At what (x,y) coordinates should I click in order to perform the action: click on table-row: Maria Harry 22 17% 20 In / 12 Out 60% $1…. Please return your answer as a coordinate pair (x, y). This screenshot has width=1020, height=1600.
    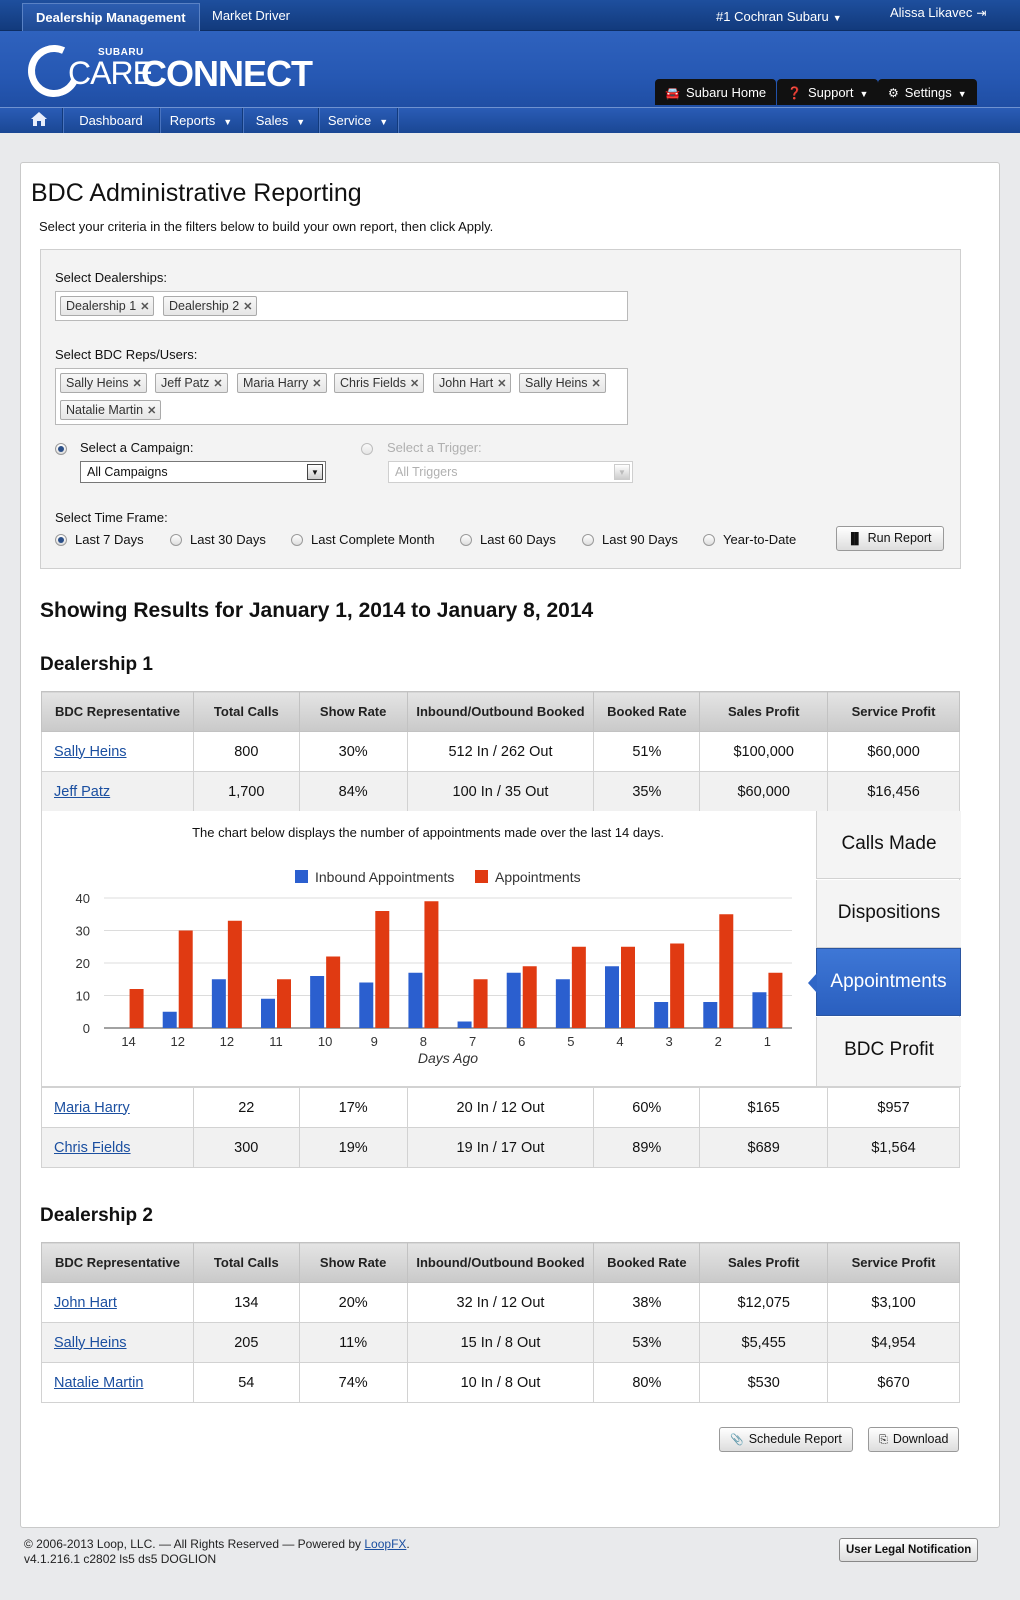
    Looking at the image, I should click on (500, 1107).